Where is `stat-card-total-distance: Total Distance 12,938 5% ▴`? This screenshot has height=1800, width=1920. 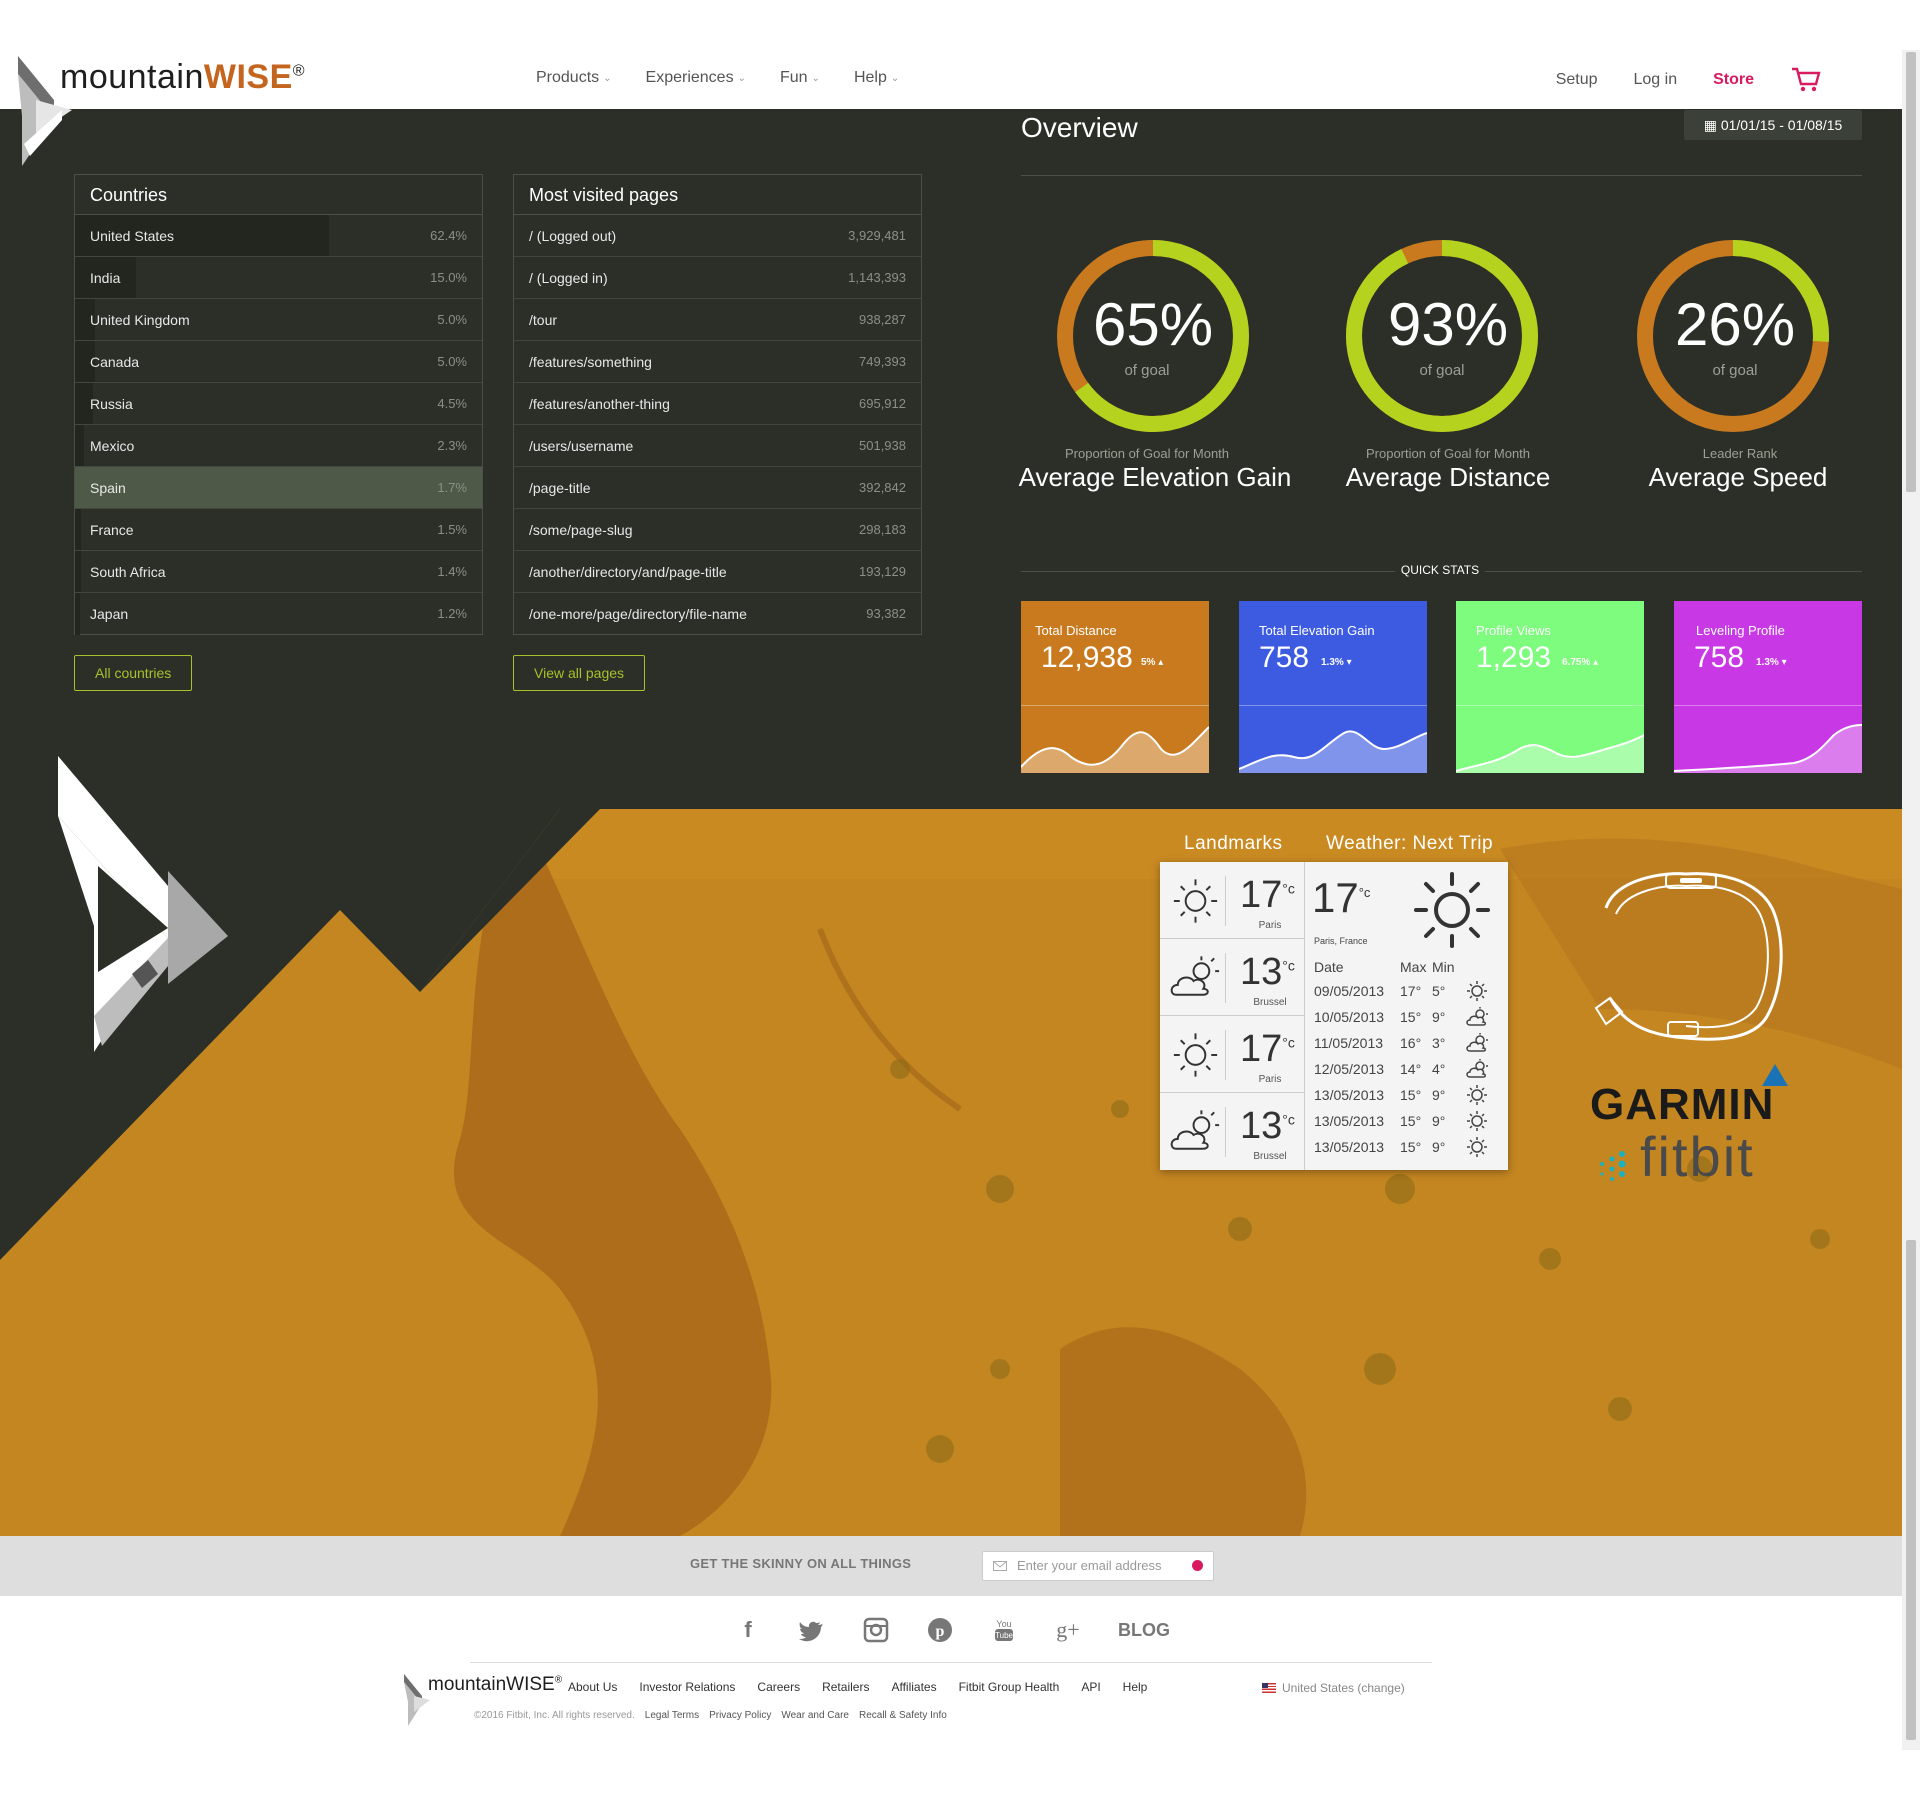 stat-card-total-distance: Total Distance 12,938 5% ▴ is located at coordinates (1115, 687).